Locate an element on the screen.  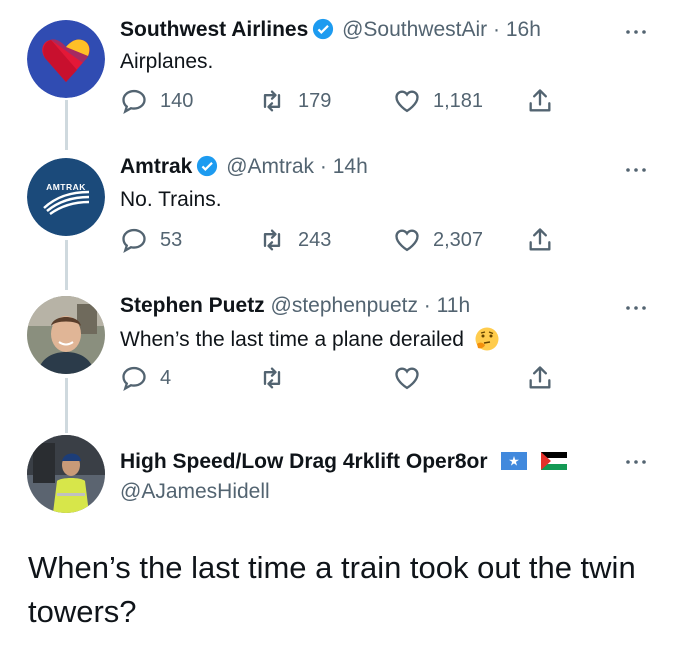
reply-count: 140 is located at coordinates (177, 100).